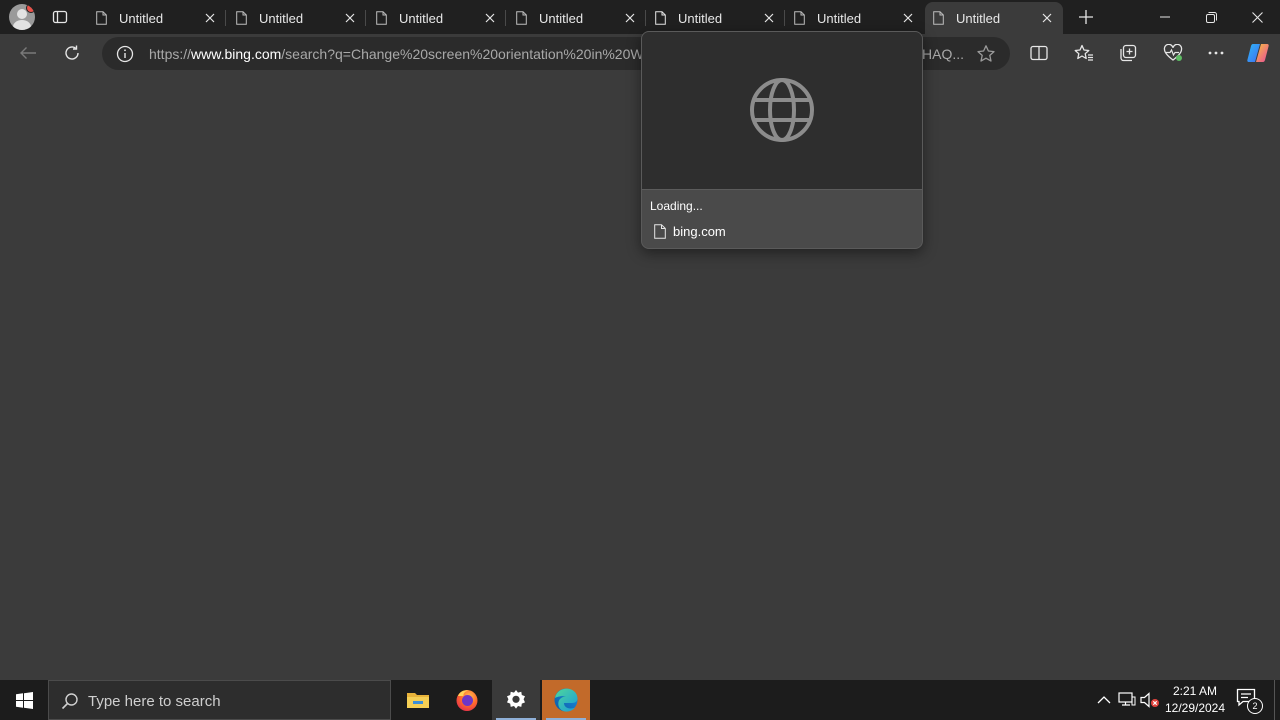 This screenshot has width=1280, height=720. I want to click on network-icon, so click(1127, 700).